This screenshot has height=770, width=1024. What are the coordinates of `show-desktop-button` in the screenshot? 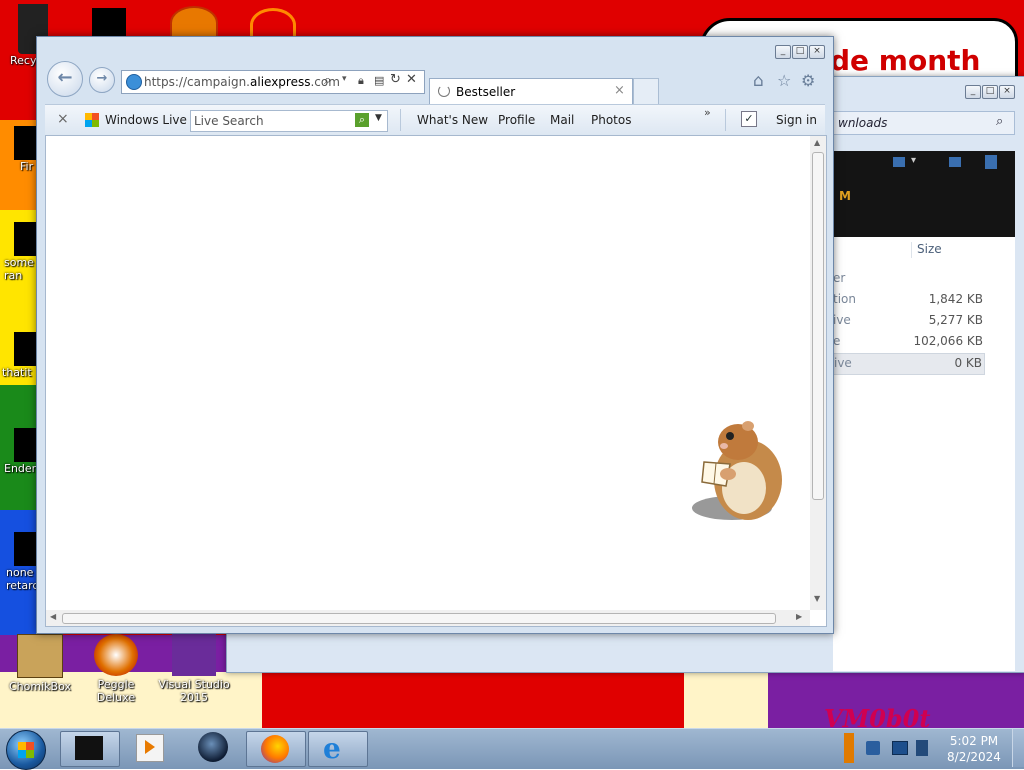 It's located at (1018, 748).